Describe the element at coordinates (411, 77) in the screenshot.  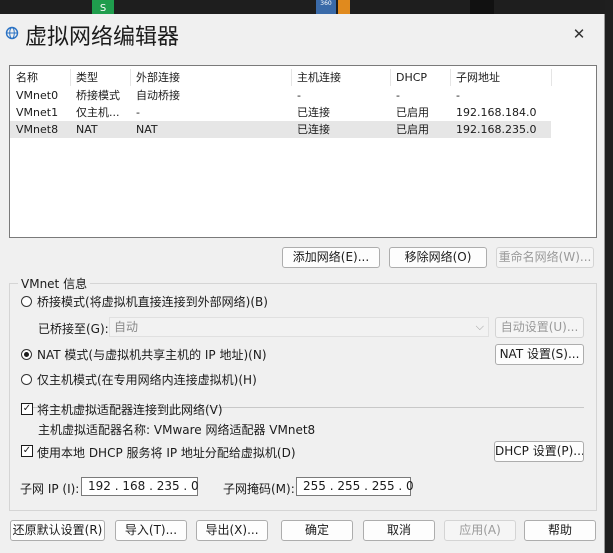
I see `column-header-dhcp: DHCP` at that location.